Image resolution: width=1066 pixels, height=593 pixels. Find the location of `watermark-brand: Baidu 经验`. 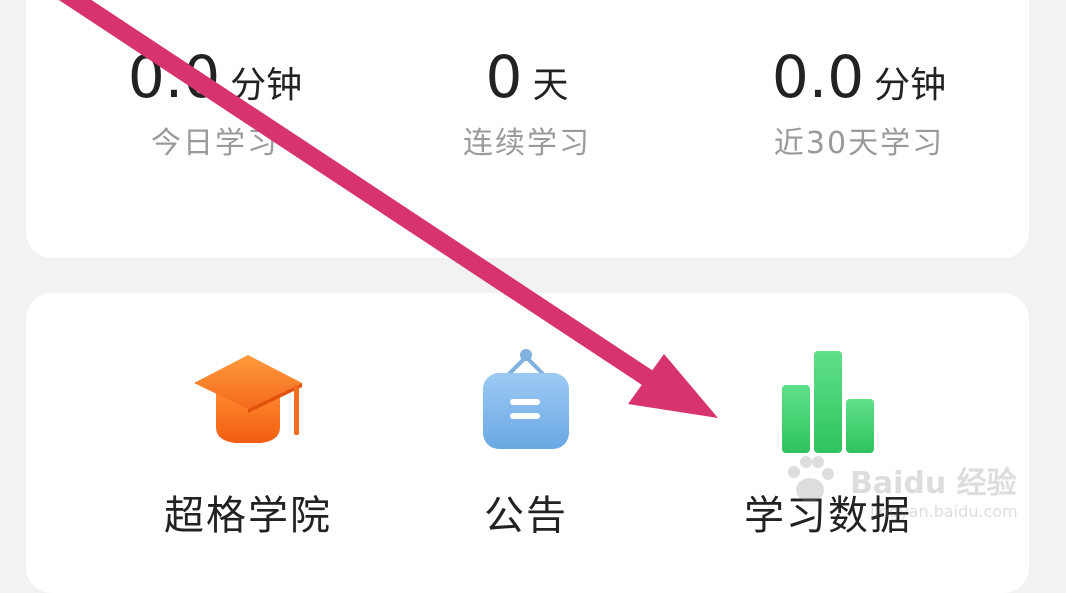

watermark-brand: Baidu 经验 is located at coordinates (933, 483).